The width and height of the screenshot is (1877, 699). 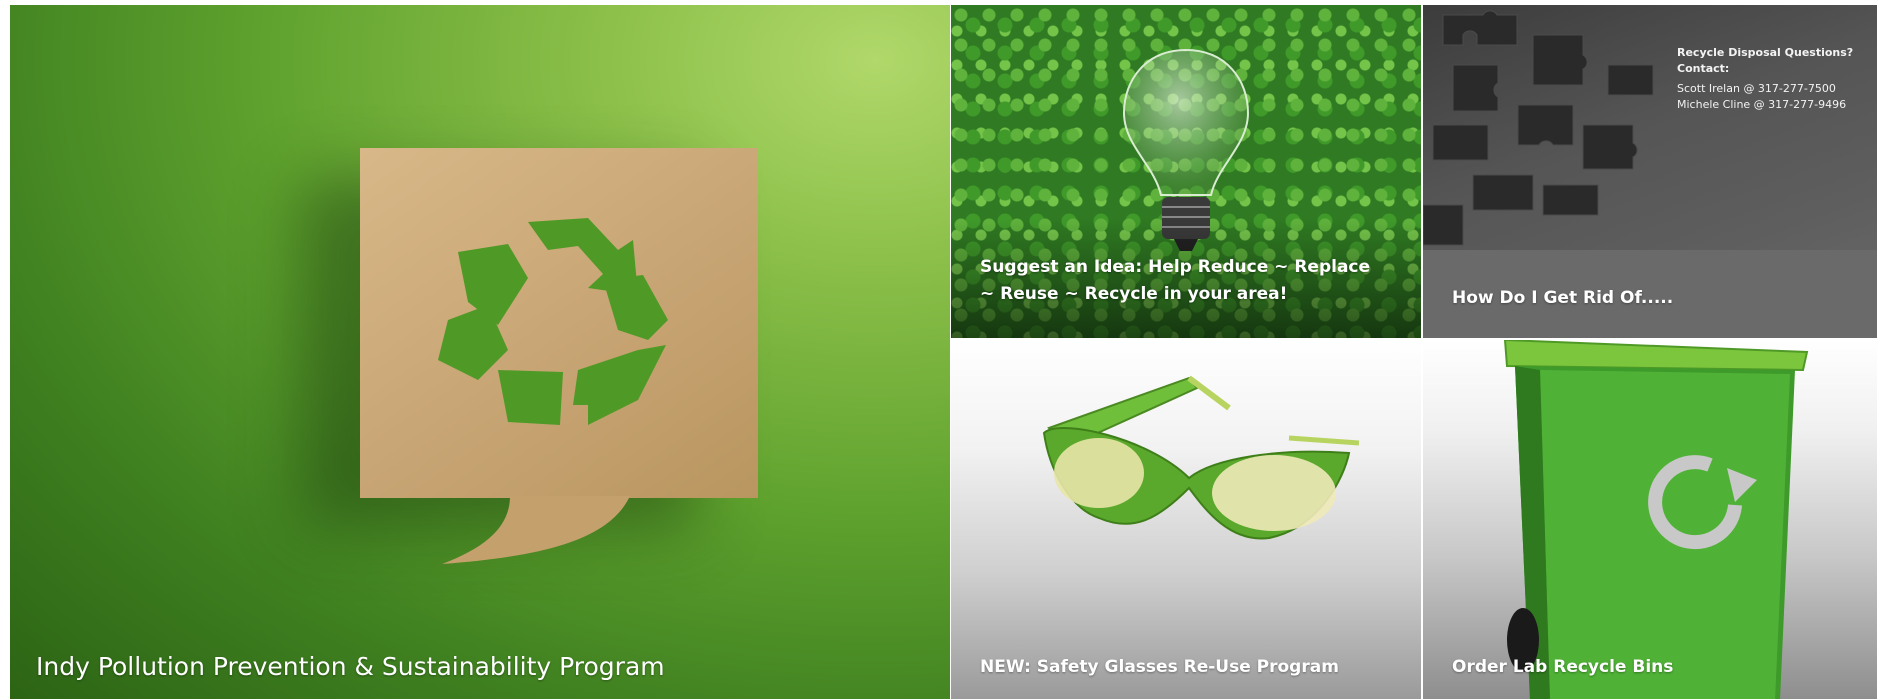 I want to click on recycle-icon, so click(x=553, y=321).